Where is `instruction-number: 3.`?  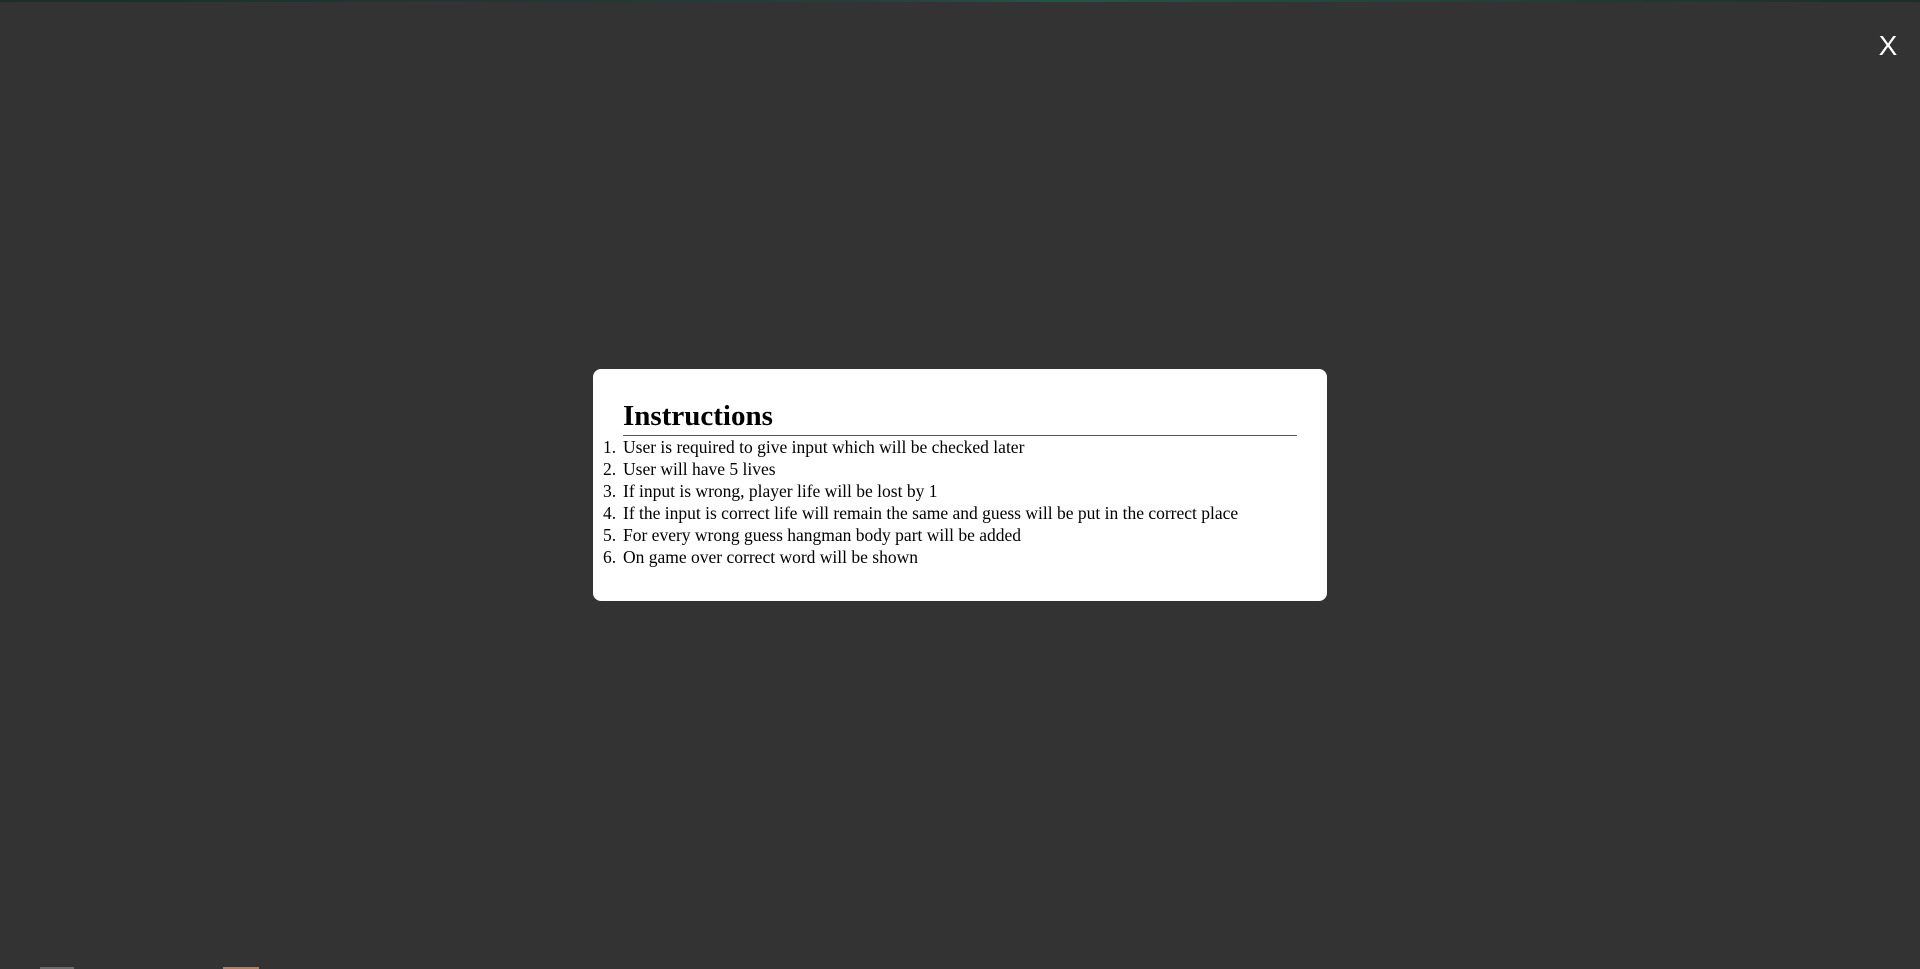
instruction-number: 3. is located at coordinates (610, 491).